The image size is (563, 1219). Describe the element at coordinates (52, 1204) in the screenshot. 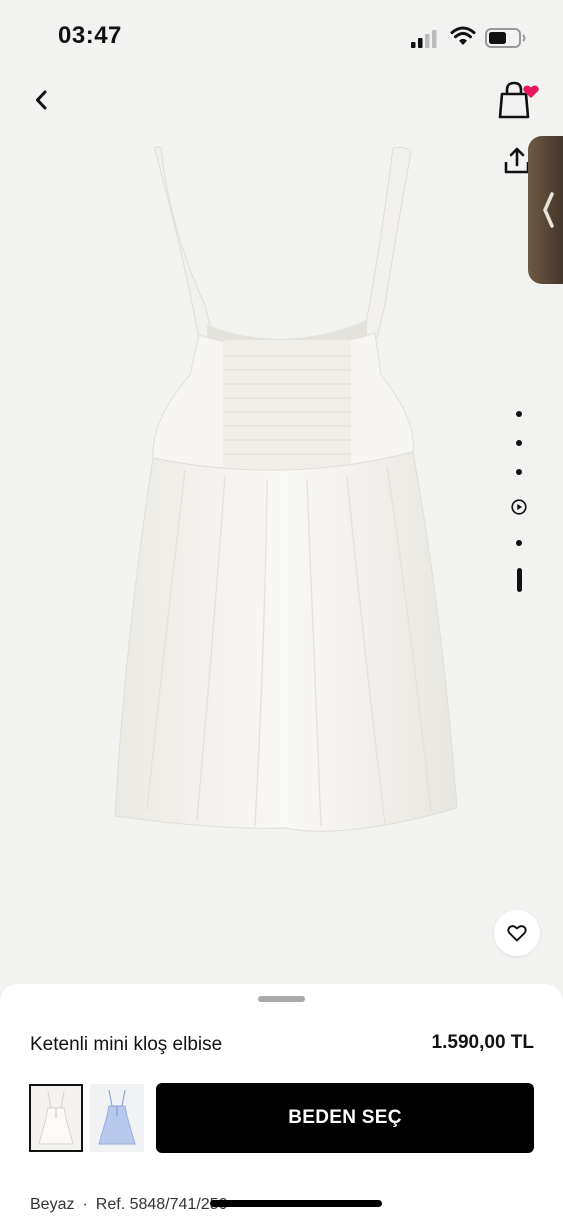

I see `color-name: Beyaz` at that location.